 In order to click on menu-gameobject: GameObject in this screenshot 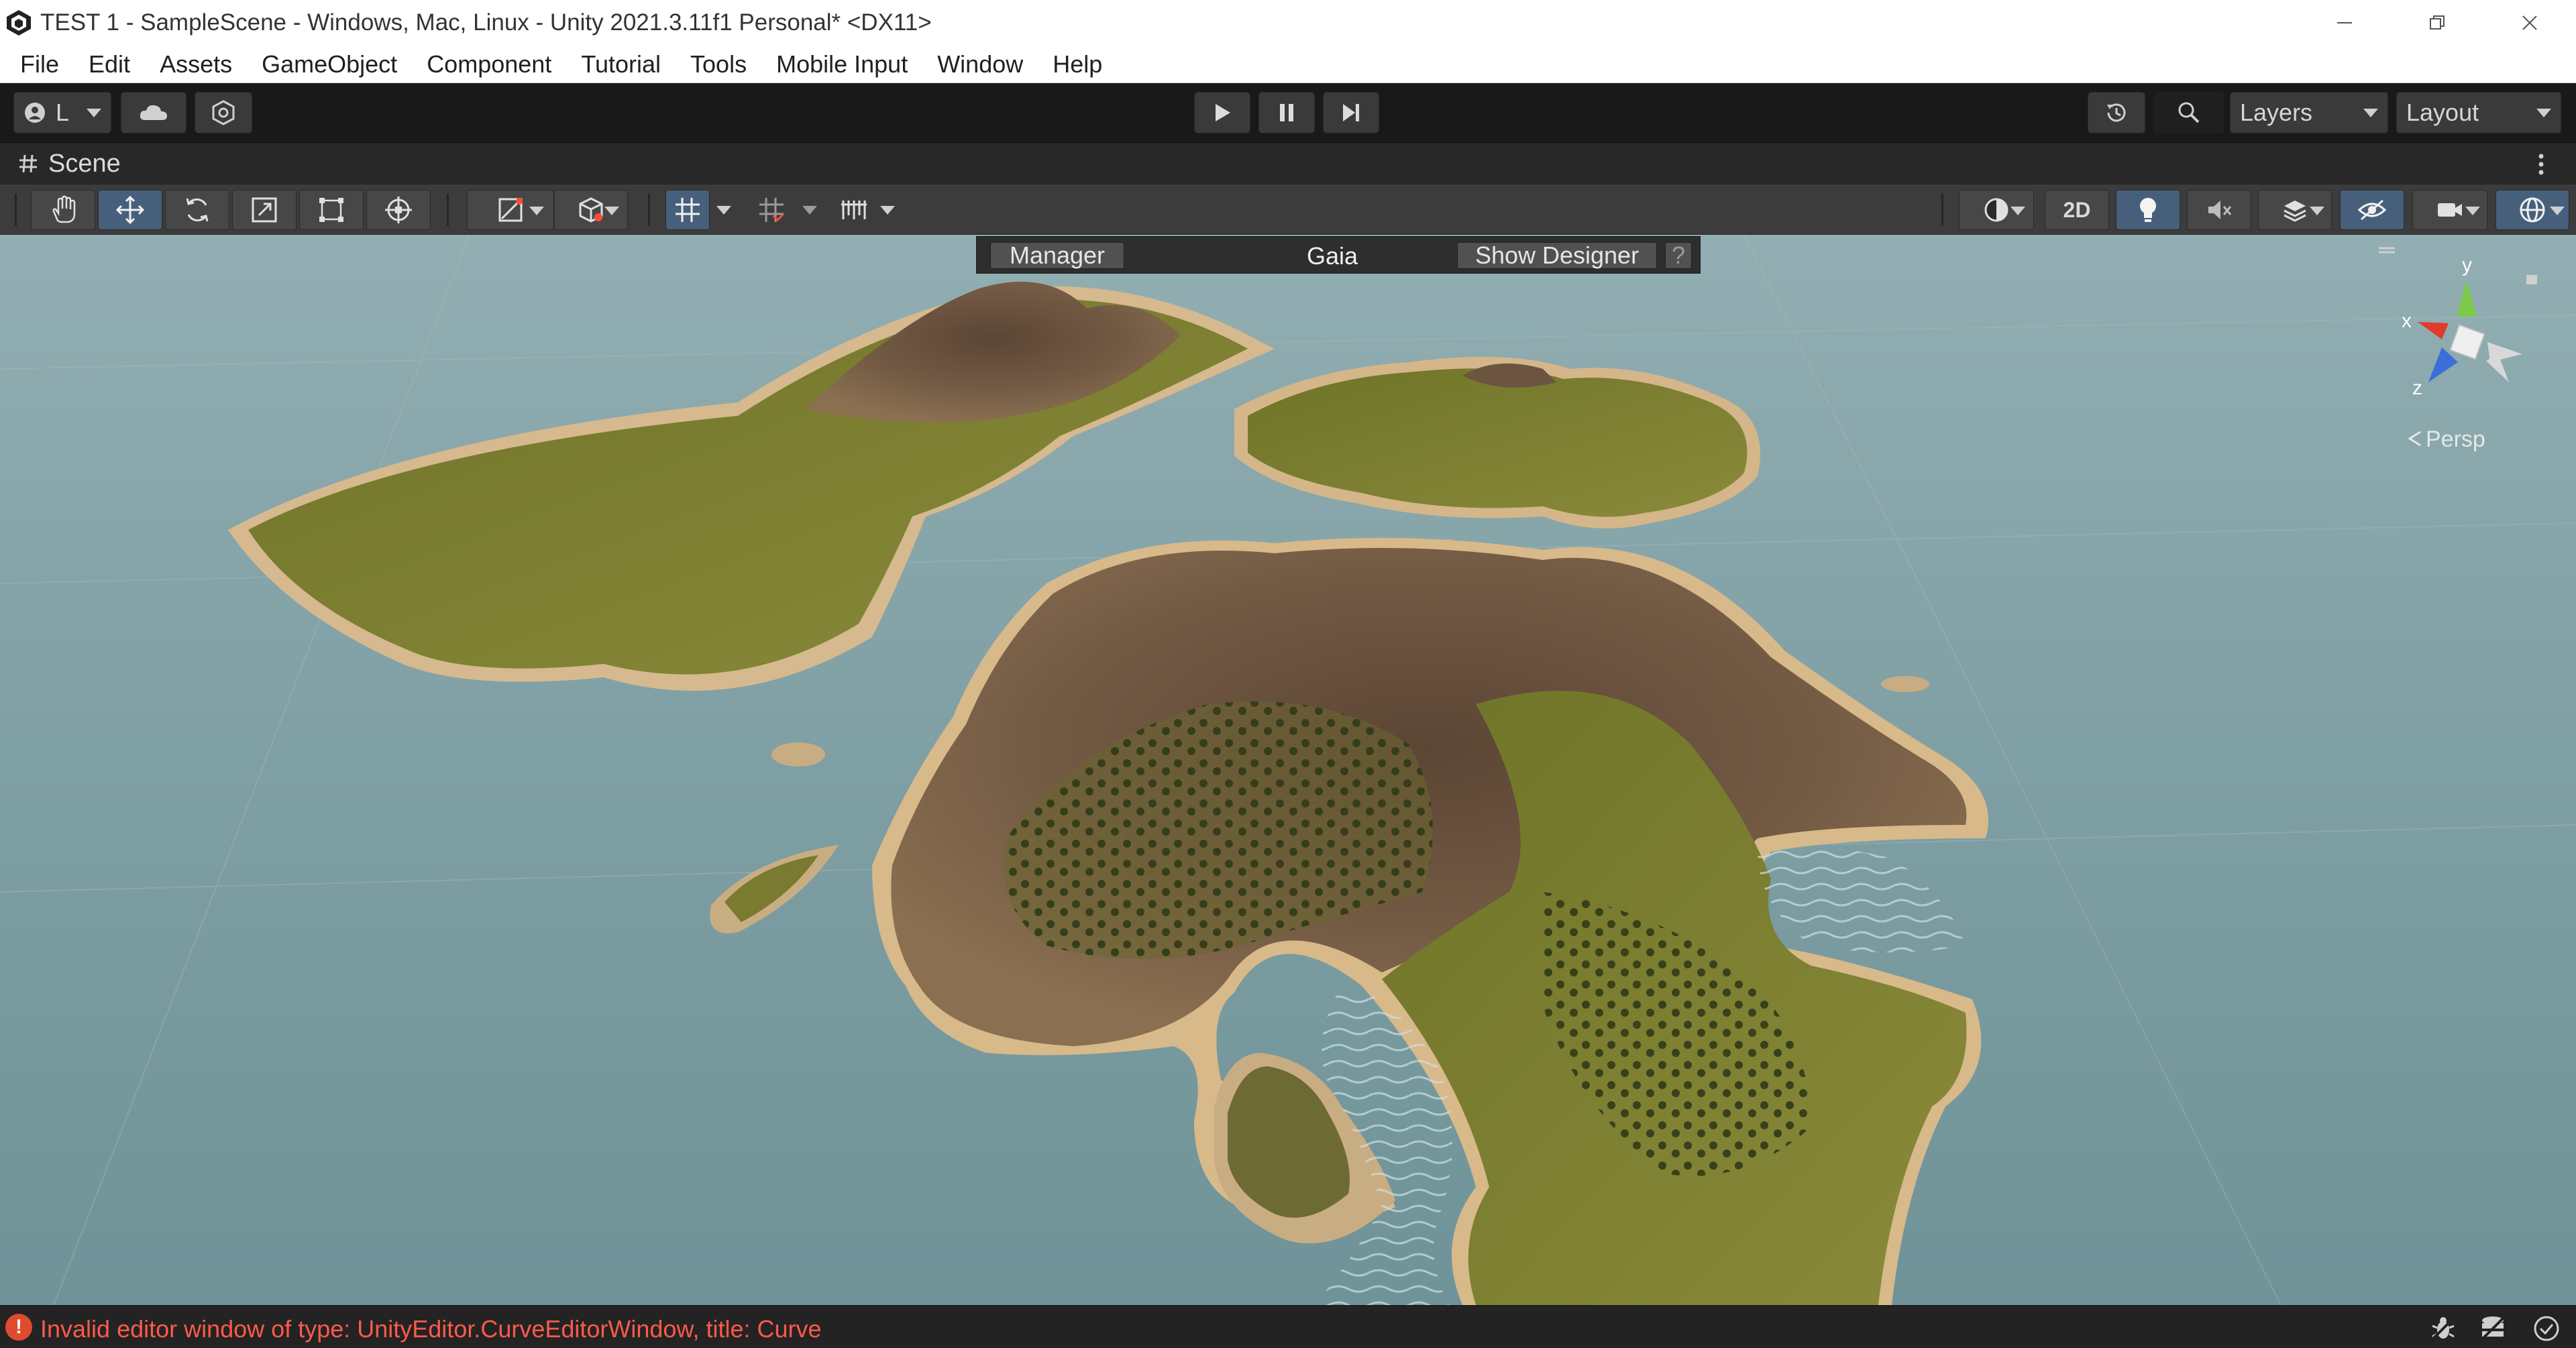, I will do `click(329, 64)`.